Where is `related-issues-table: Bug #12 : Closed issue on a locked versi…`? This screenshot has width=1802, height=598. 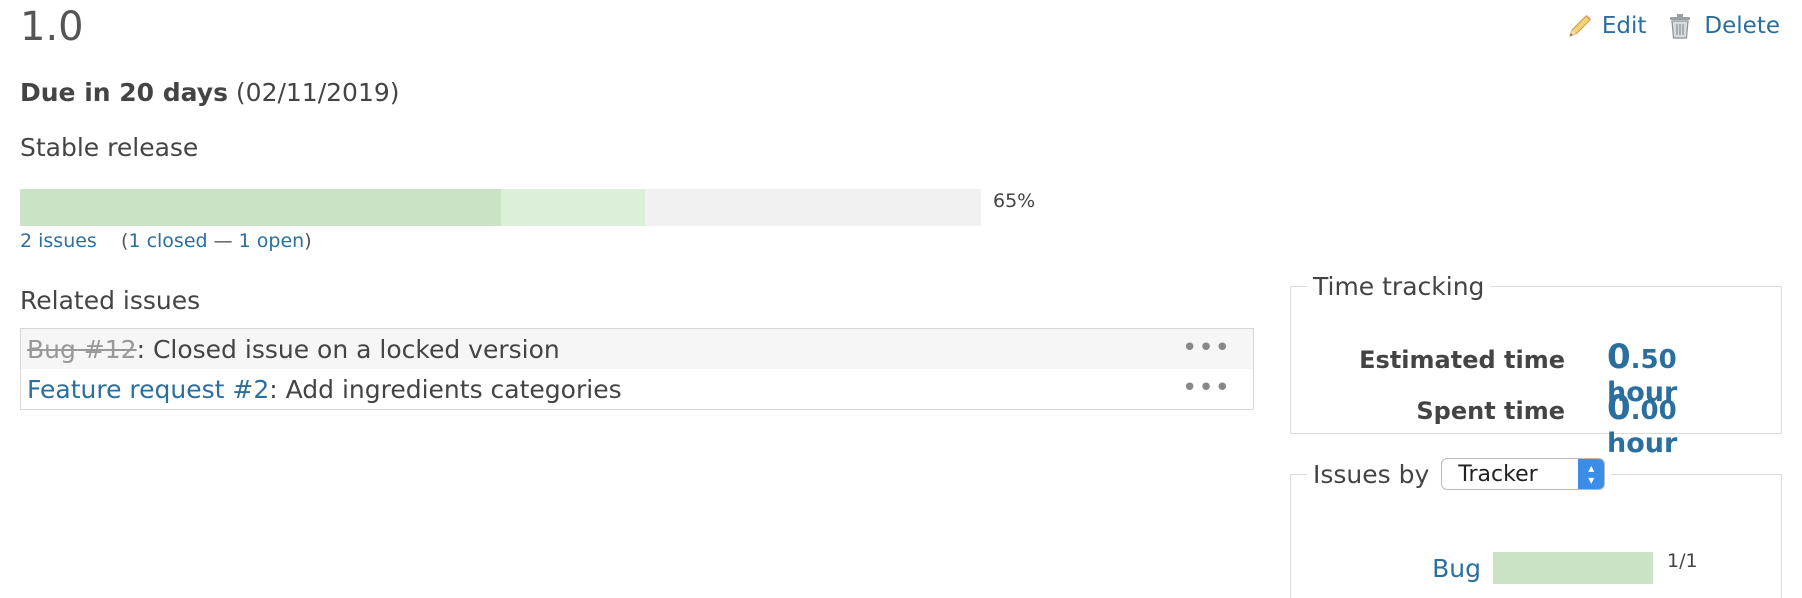 related-issues-table: Bug #12 : Closed issue on a locked versi… is located at coordinates (637, 369).